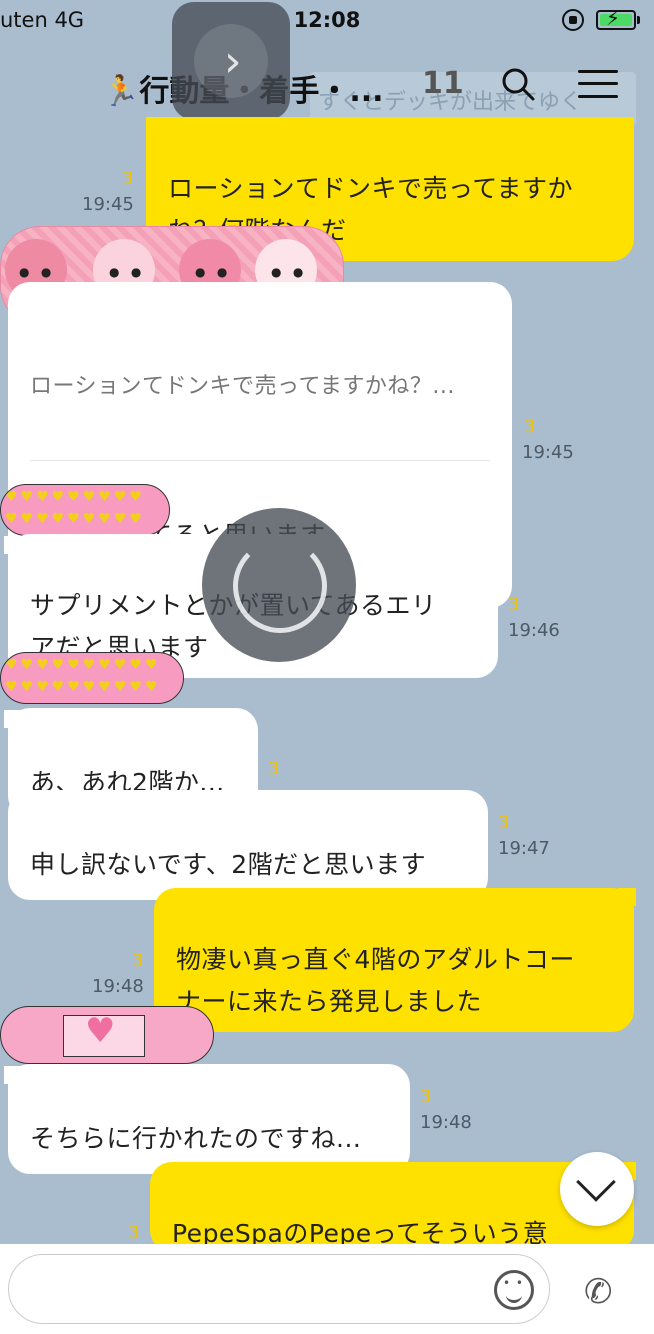 This screenshot has height=1334, width=654. I want to click on emoji-icon, so click(514, 1290).